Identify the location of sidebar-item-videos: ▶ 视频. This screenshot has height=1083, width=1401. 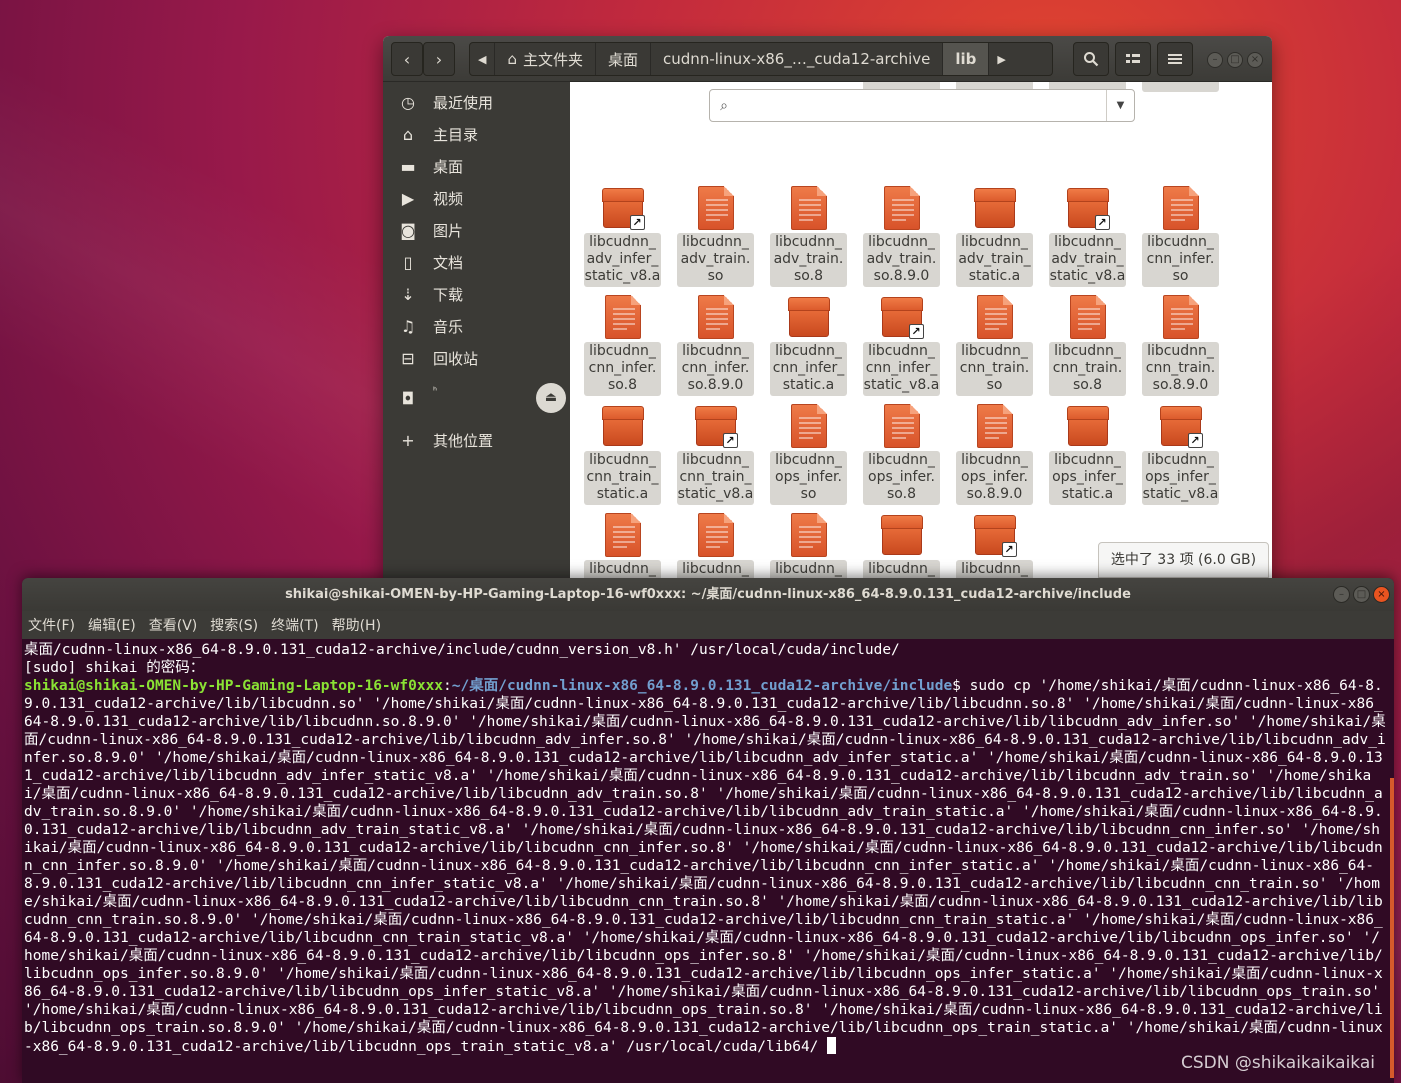
(476, 198).